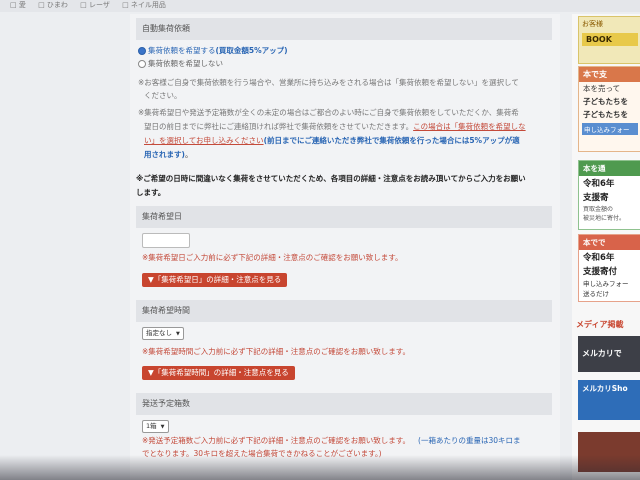  I want to click on no-request-link-part2: い」を選択してお申し込みください, so click(204, 140).